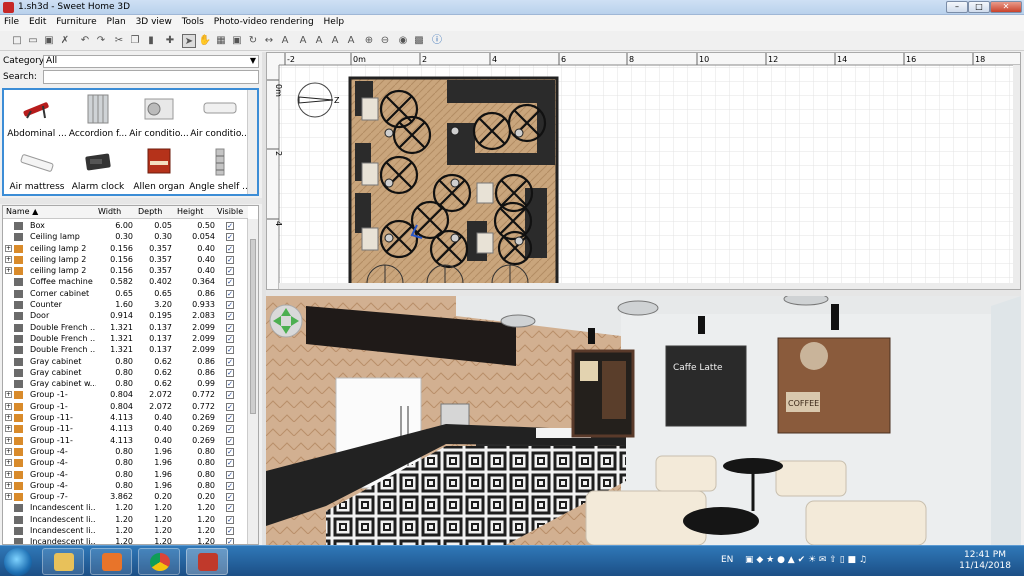  I want to click on bold-text-icon: A, so click(335, 41).